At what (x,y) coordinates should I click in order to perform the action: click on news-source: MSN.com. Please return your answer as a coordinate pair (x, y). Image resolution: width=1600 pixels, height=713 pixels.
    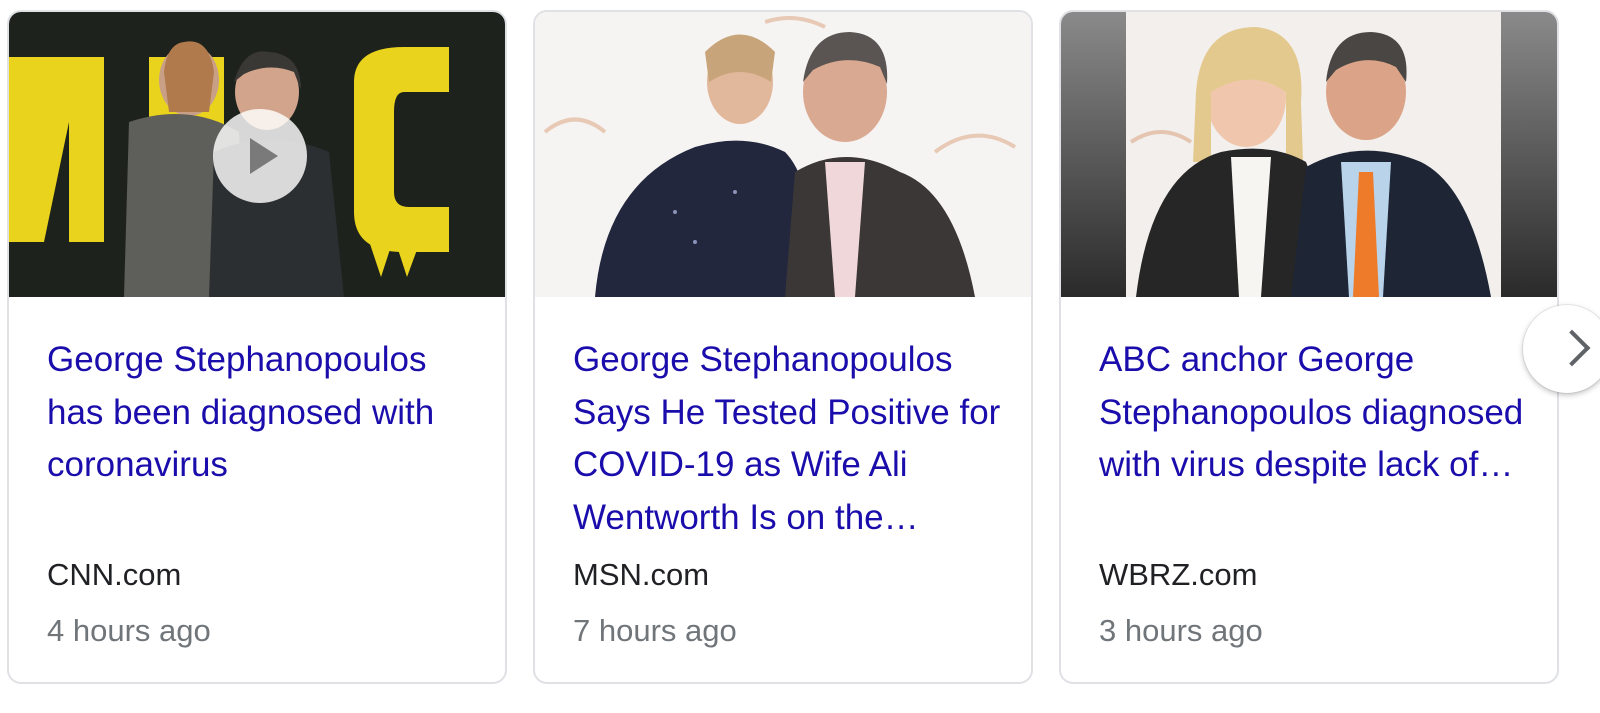
    Looking at the image, I should click on (641, 574).